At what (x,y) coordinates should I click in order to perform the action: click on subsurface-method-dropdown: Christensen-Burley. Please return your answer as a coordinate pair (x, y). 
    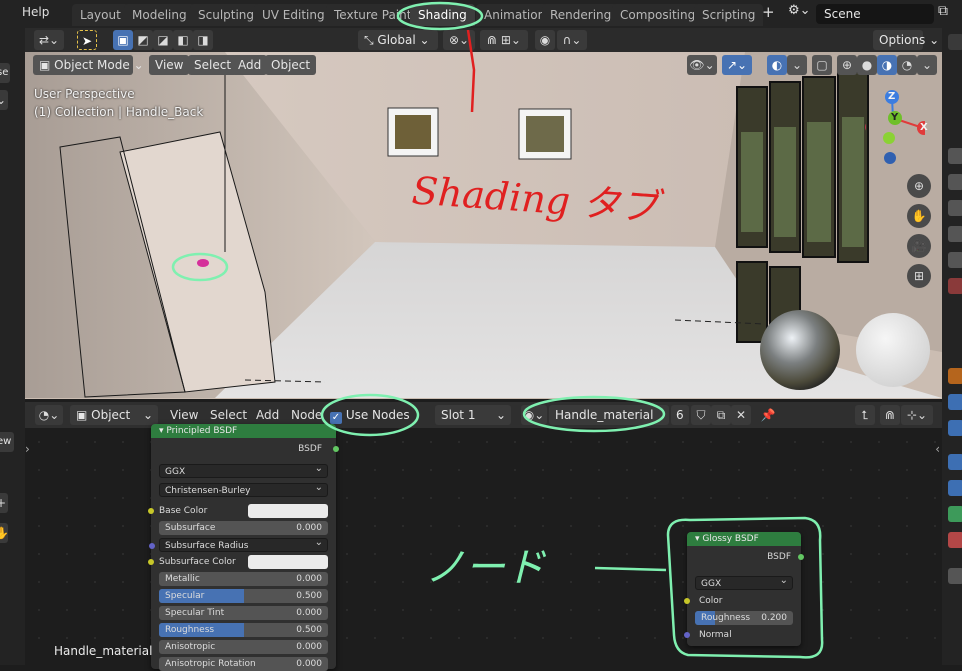
    Looking at the image, I should click on (243, 489).